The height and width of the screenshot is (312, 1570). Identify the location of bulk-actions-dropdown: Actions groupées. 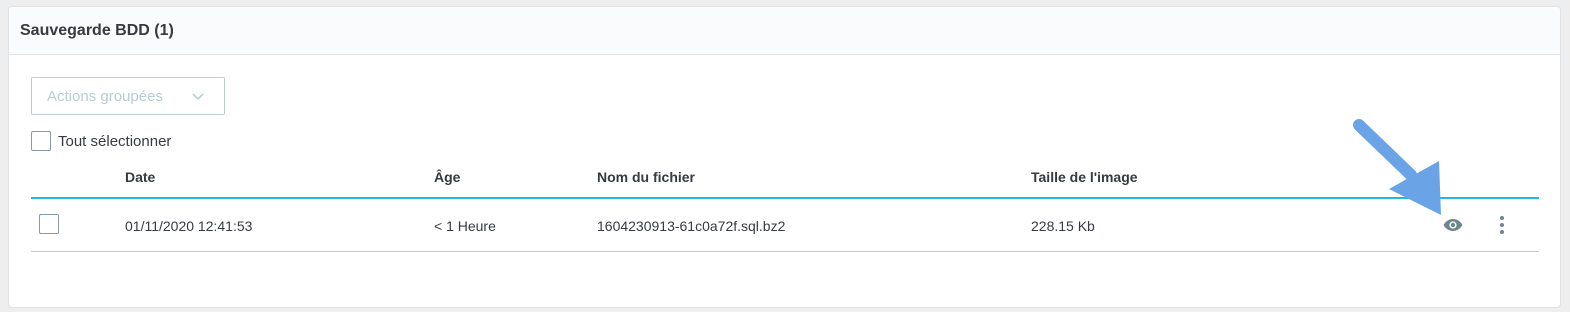
(128, 96).